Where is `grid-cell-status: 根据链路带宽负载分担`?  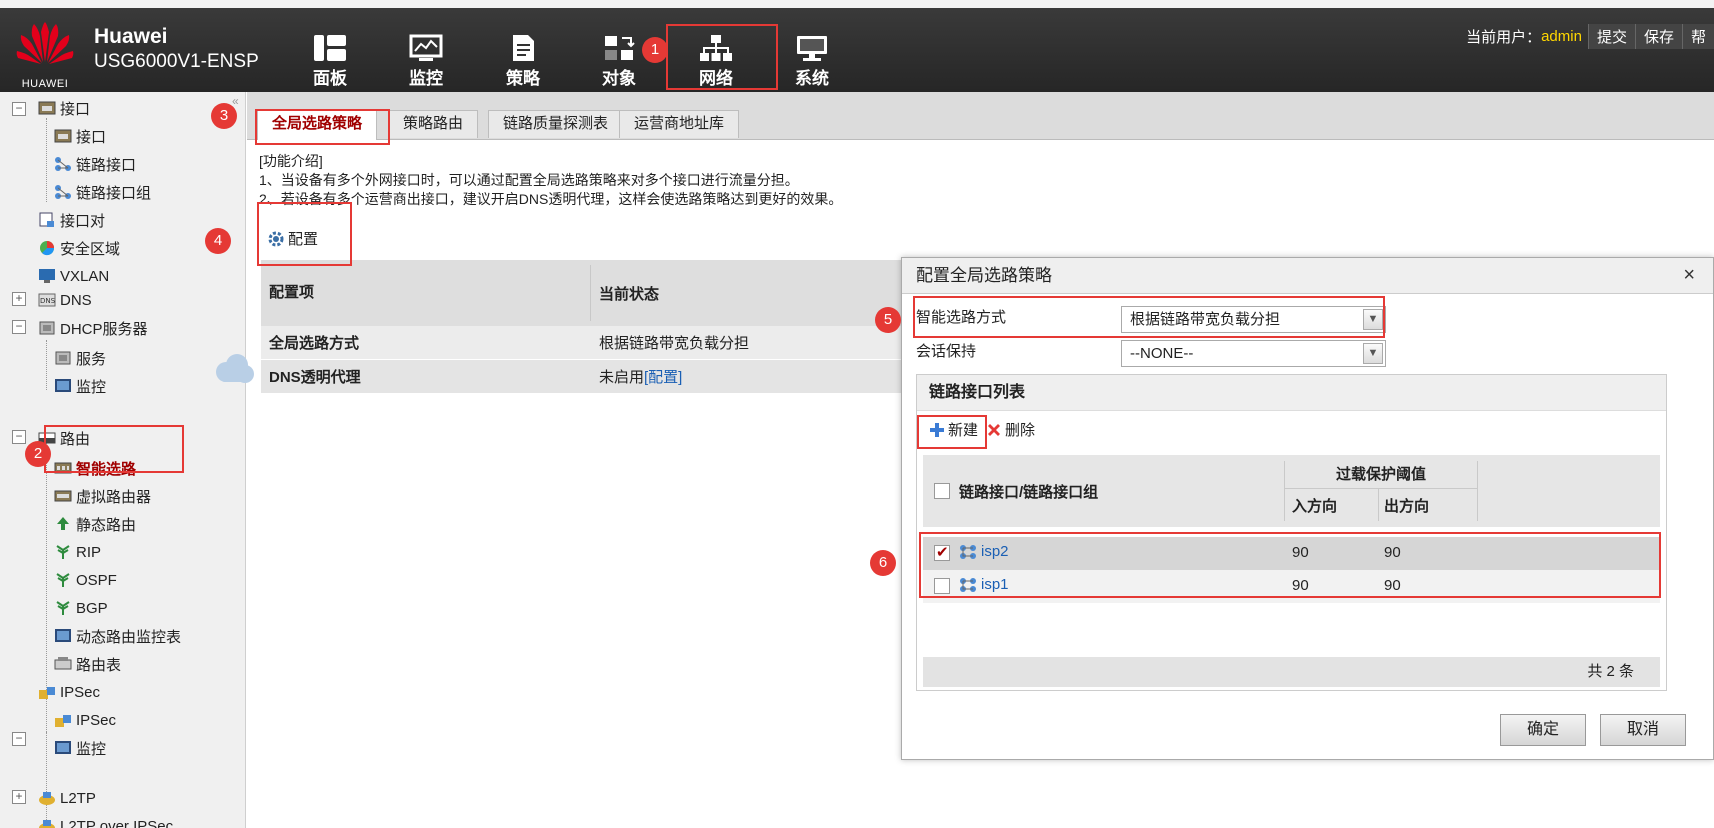
grid-cell-status: 根据链路带宽负载分担 is located at coordinates (674, 343).